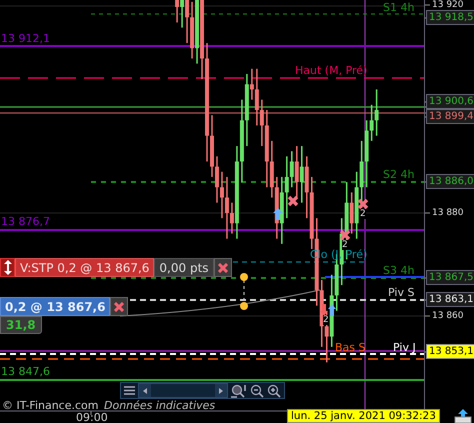 The width and height of the screenshot is (474, 423). I want to click on right-arrow-icon, so click(221, 391).